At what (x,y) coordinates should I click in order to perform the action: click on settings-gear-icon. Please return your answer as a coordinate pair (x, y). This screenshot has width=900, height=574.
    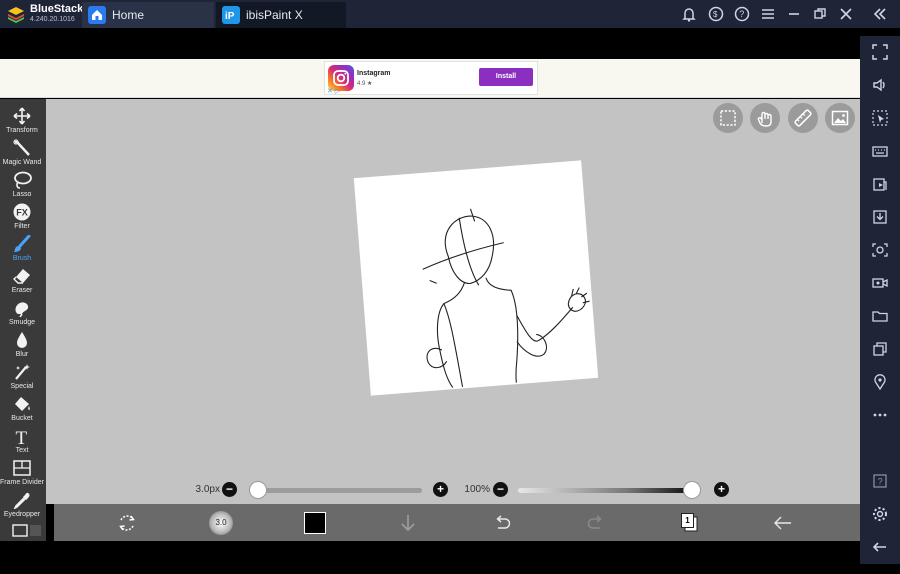
    Looking at the image, I should click on (880, 514).